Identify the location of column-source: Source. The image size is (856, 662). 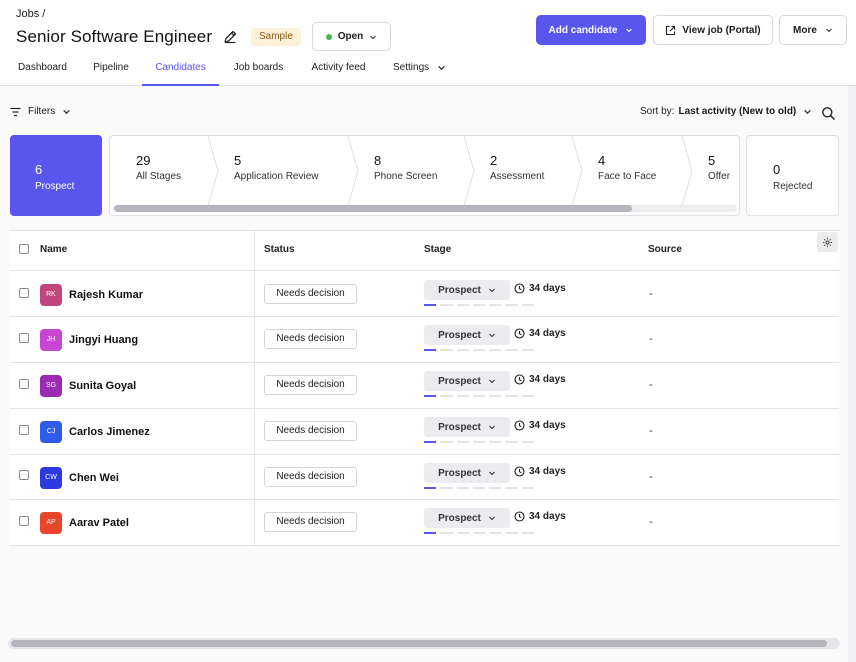
(665, 249).